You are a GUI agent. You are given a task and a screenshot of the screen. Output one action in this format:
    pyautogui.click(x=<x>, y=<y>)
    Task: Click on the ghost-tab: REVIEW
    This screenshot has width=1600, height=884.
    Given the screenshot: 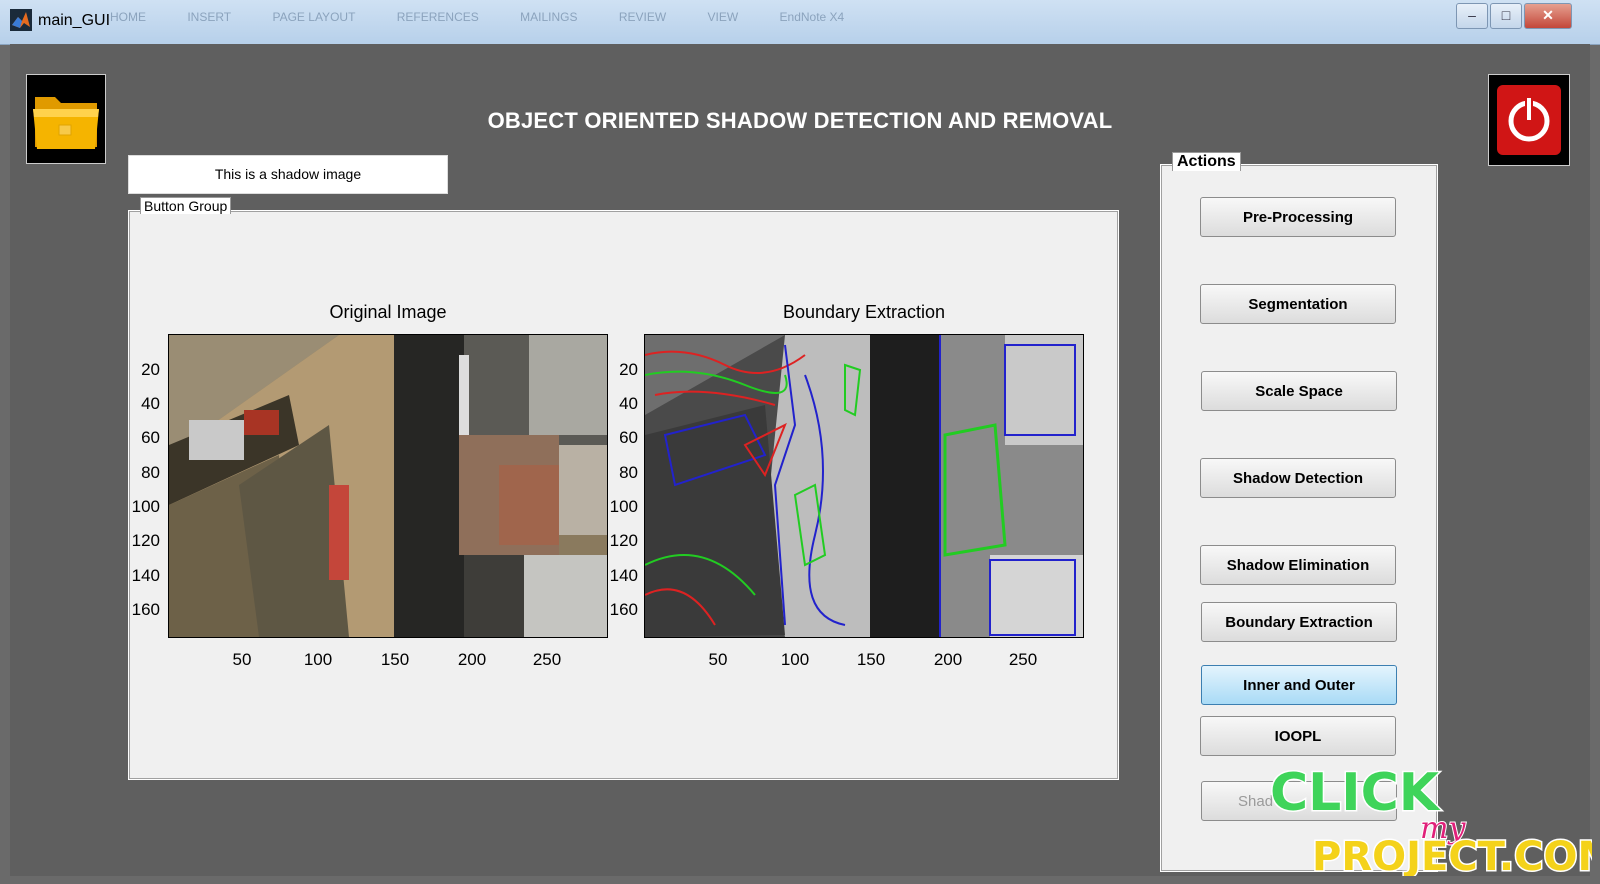 What is the action you would take?
    pyautogui.click(x=642, y=17)
    